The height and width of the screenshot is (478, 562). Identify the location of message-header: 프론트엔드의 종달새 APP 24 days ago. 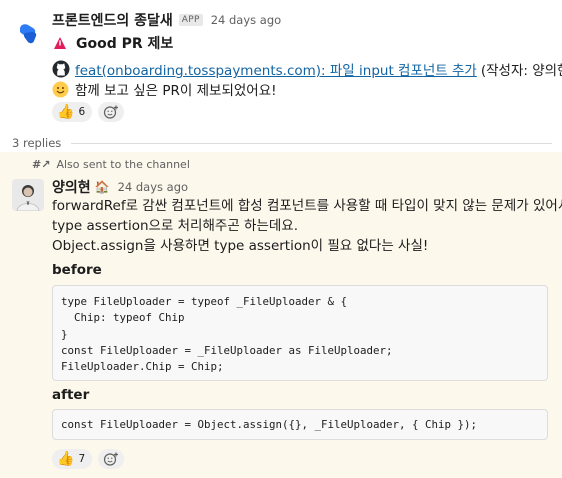
(166, 20).